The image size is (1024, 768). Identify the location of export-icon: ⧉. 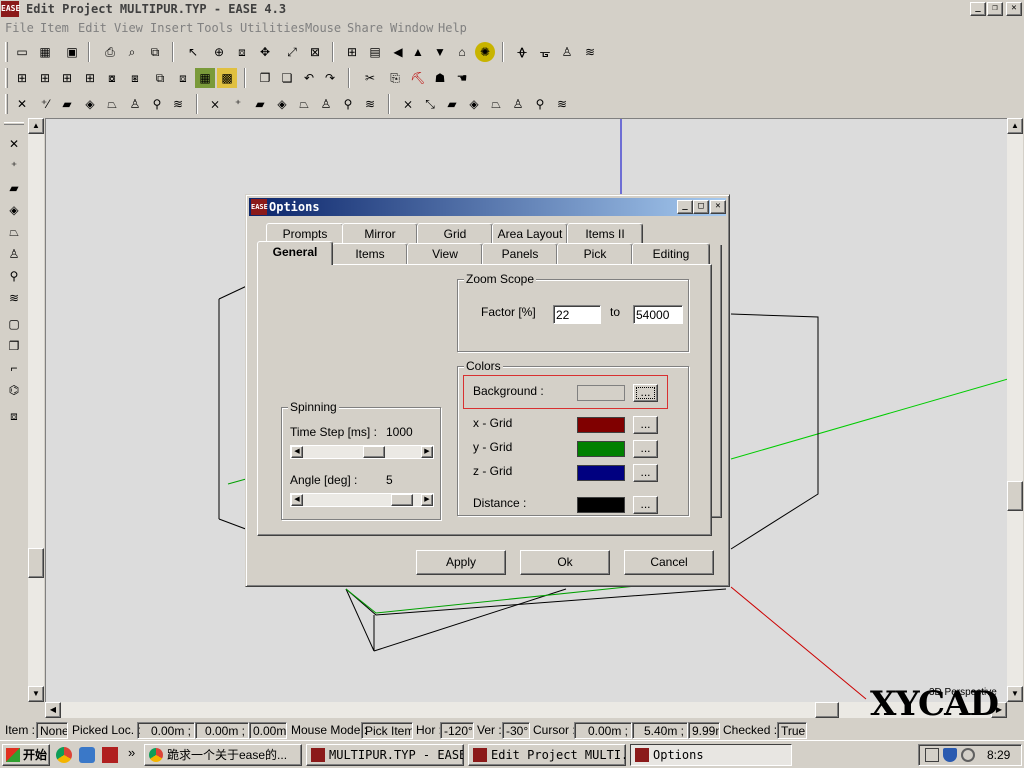
(155, 52).